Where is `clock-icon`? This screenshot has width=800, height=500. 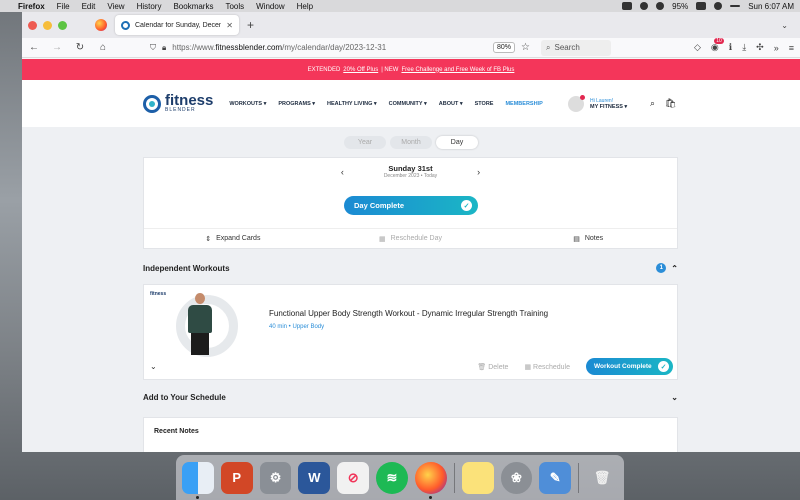
clock-icon is located at coordinates (644, 6).